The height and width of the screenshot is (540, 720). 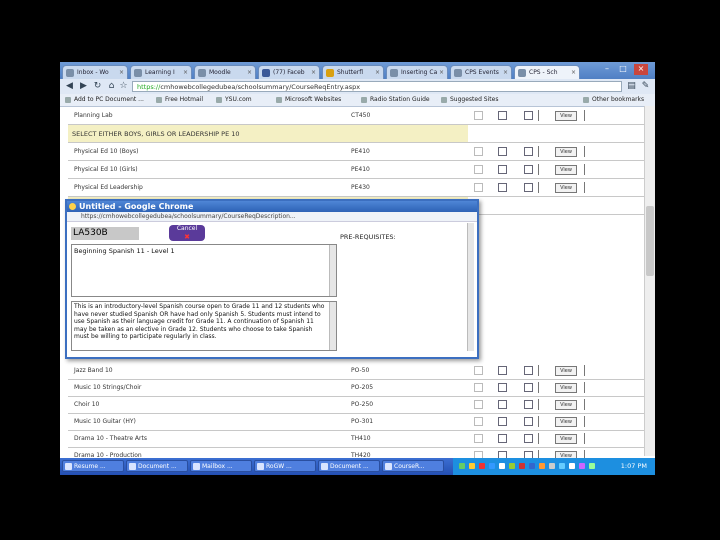 What do you see at coordinates (641, 69) in the screenshot?
I see `close-window-icon: ×` at bounding box center [641, 69].